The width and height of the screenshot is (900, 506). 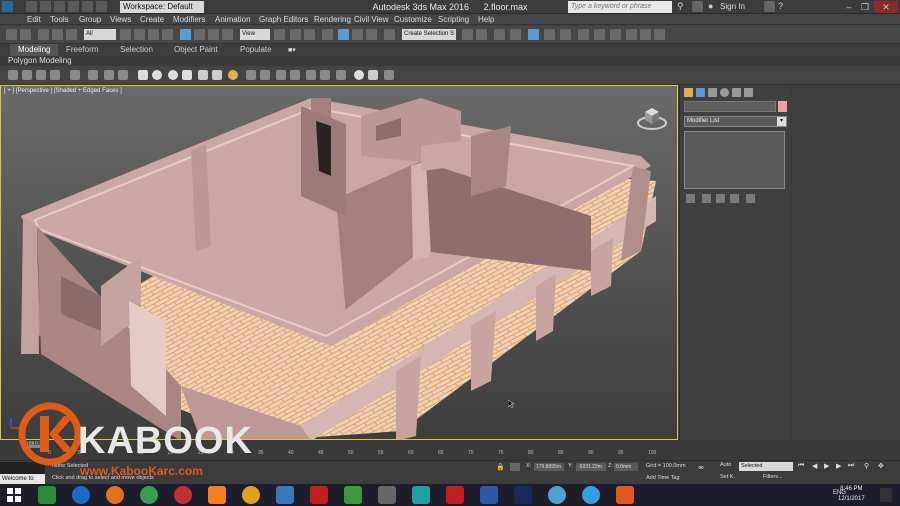 I want to click on menu-rendering: Rendering, so click(x=332, y=19).